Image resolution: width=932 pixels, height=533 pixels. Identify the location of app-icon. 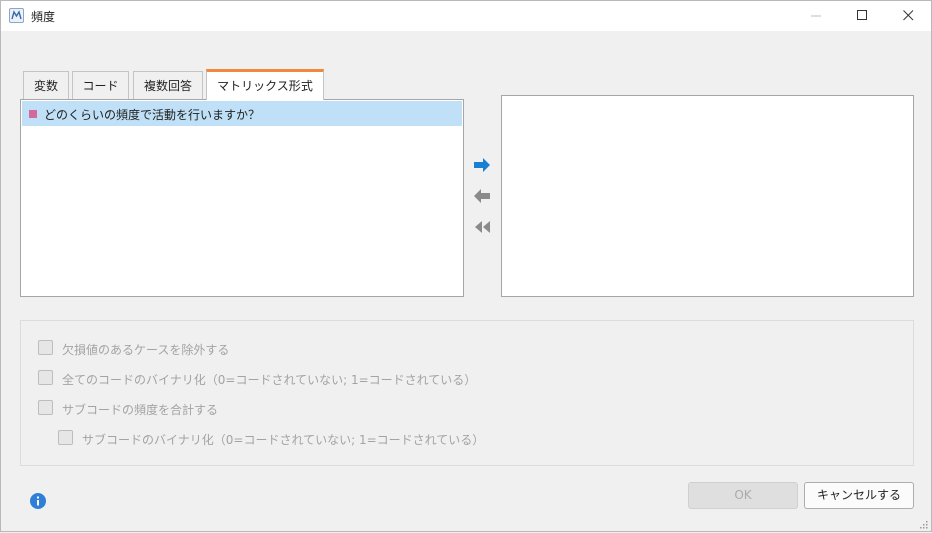
(16, 15).